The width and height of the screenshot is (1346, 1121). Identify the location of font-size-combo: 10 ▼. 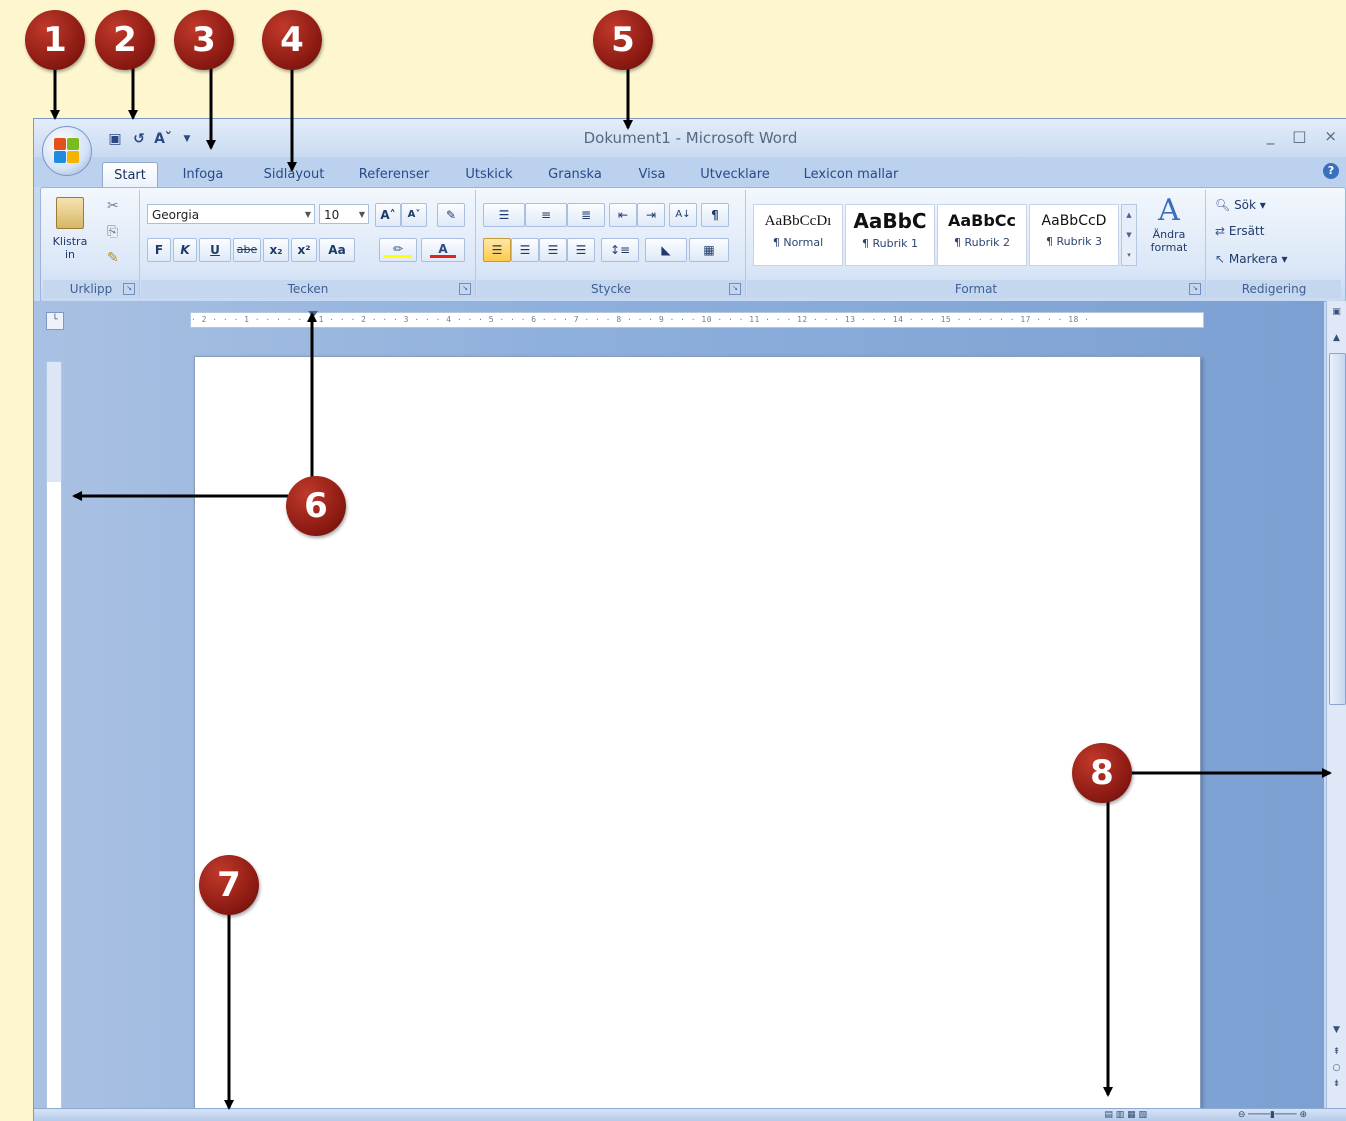
(344, 214).